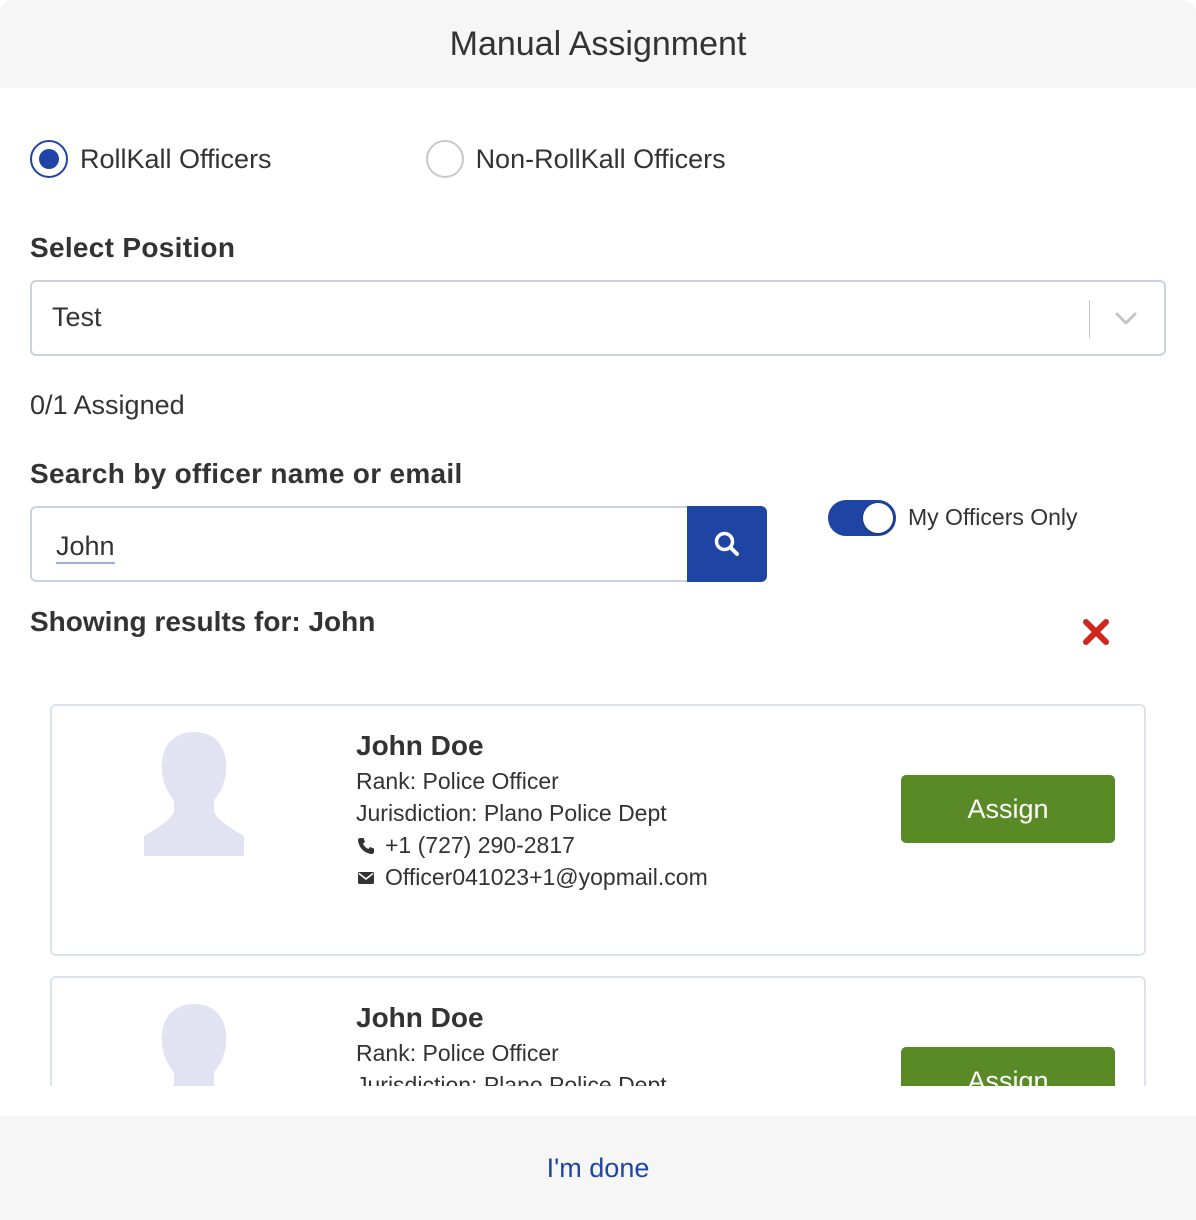  Describe the element at coordinates (133, 247) in the screenshot. I see `select-position-label: Select Position` at that location.